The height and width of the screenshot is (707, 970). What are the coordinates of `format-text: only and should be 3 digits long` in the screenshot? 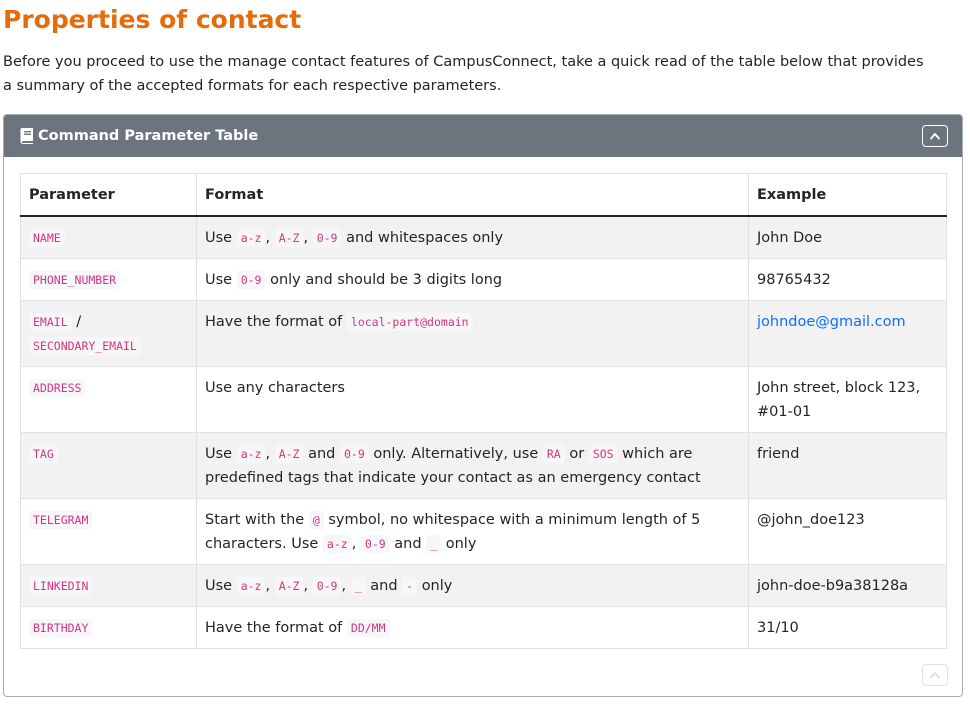 It's located at (386, 280).